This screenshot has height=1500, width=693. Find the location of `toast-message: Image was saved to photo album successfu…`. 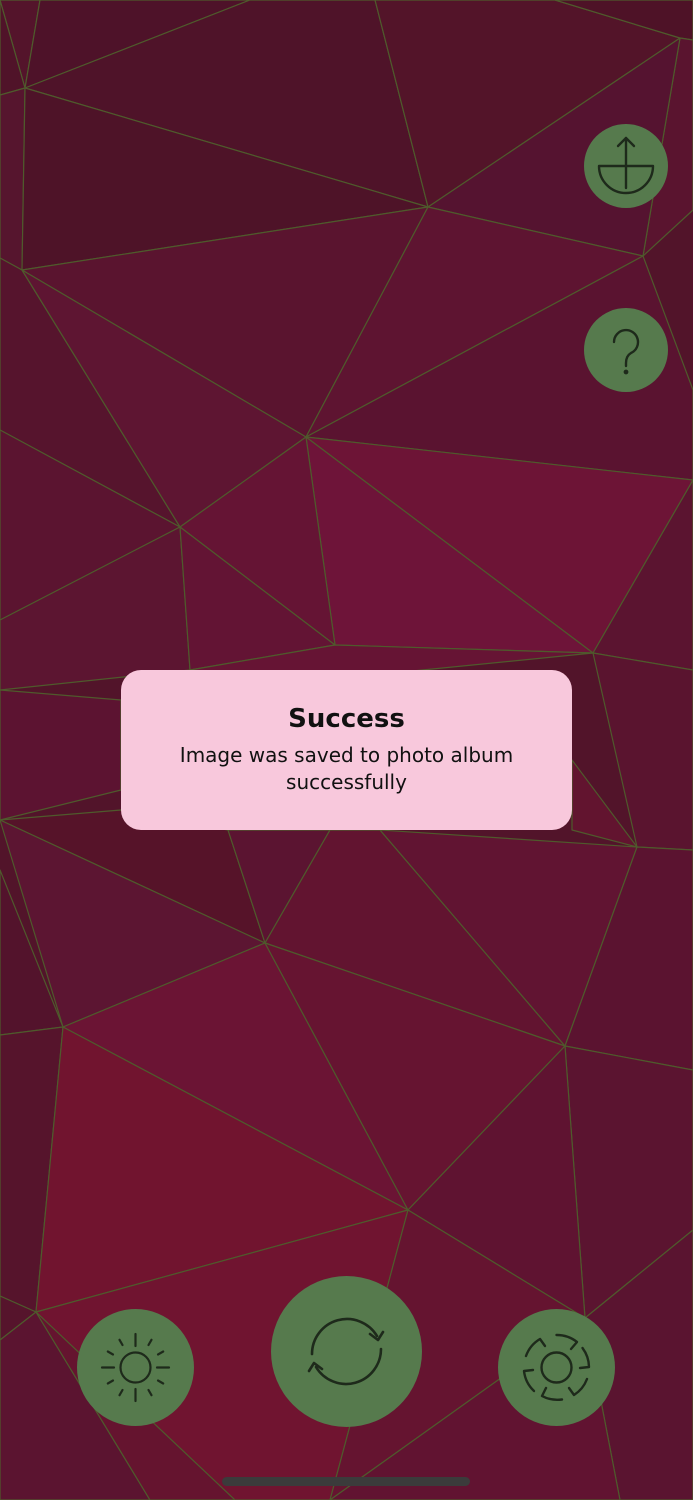

toast-message: Image was saved to photo album successfu… is located at coordinates (346, 768).